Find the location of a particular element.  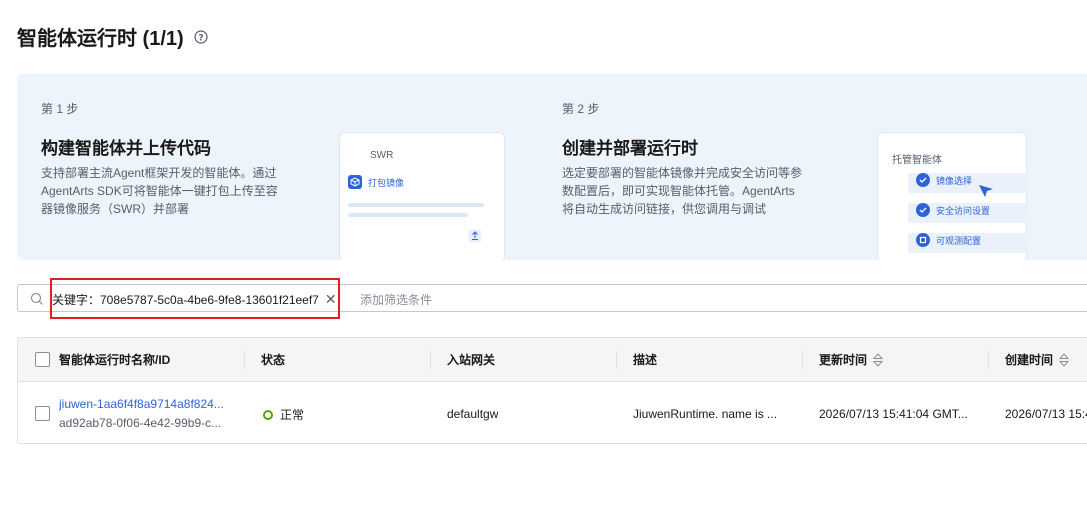

add-filter-input: 添加筛选条件 is located at coordinates (396, 299).